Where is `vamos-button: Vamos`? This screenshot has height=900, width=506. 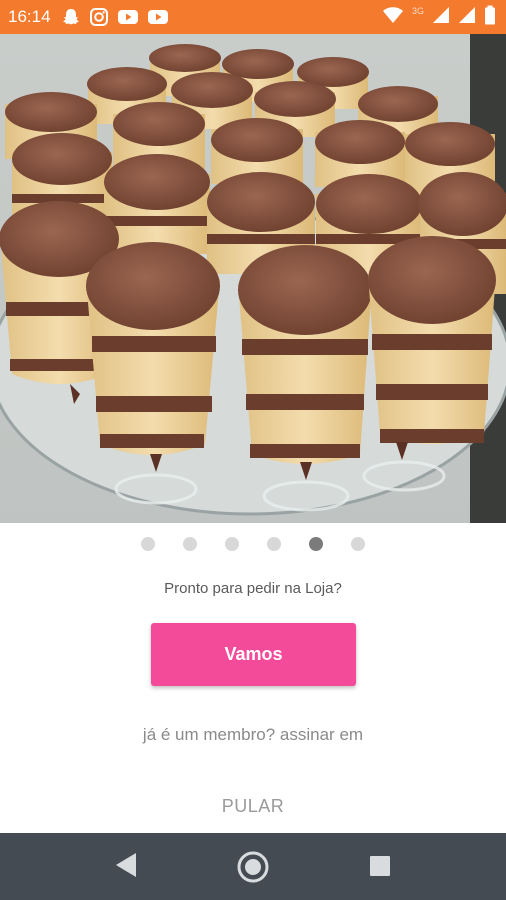 vamos-button: Vamos is located at coordinates (253, 654).